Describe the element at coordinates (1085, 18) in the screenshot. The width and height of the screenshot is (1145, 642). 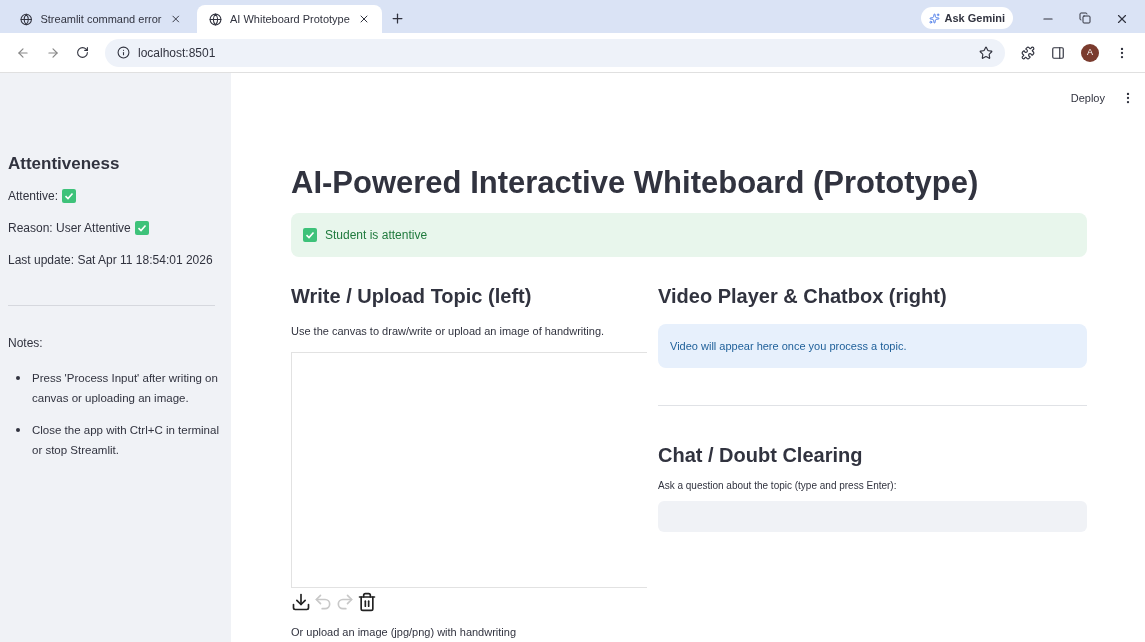
I see `restore-icon` at that location.